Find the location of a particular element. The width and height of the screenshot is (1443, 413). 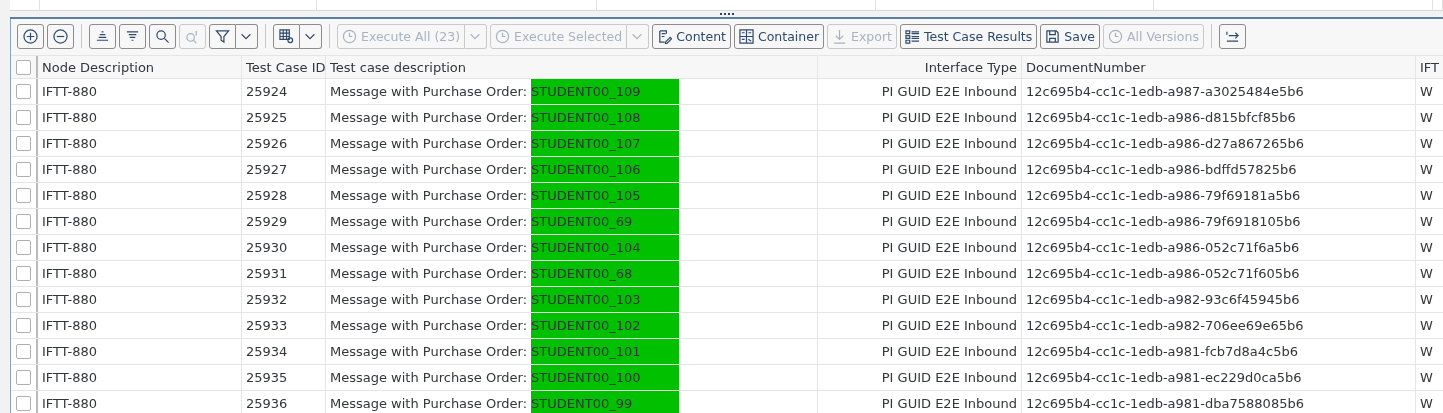

highlighted-value: STUDENT00_106 is located at coordinates (605, 169).